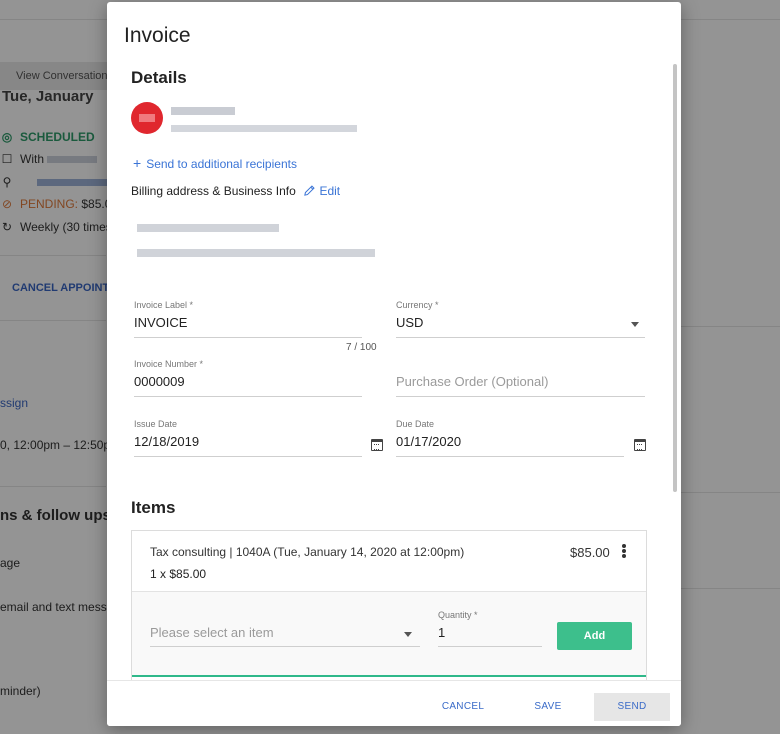 Image resolution: width=780 pixels, height=734 pixels. Describe the element at coordinates (548, 707) in the screenshot. I see `save-button: SAVE` at that location.